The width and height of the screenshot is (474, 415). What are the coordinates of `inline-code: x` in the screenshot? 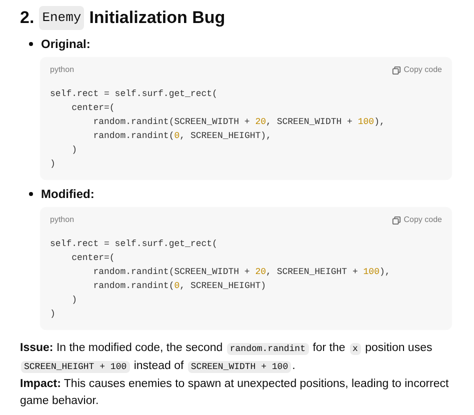 It's located at (355, 349).